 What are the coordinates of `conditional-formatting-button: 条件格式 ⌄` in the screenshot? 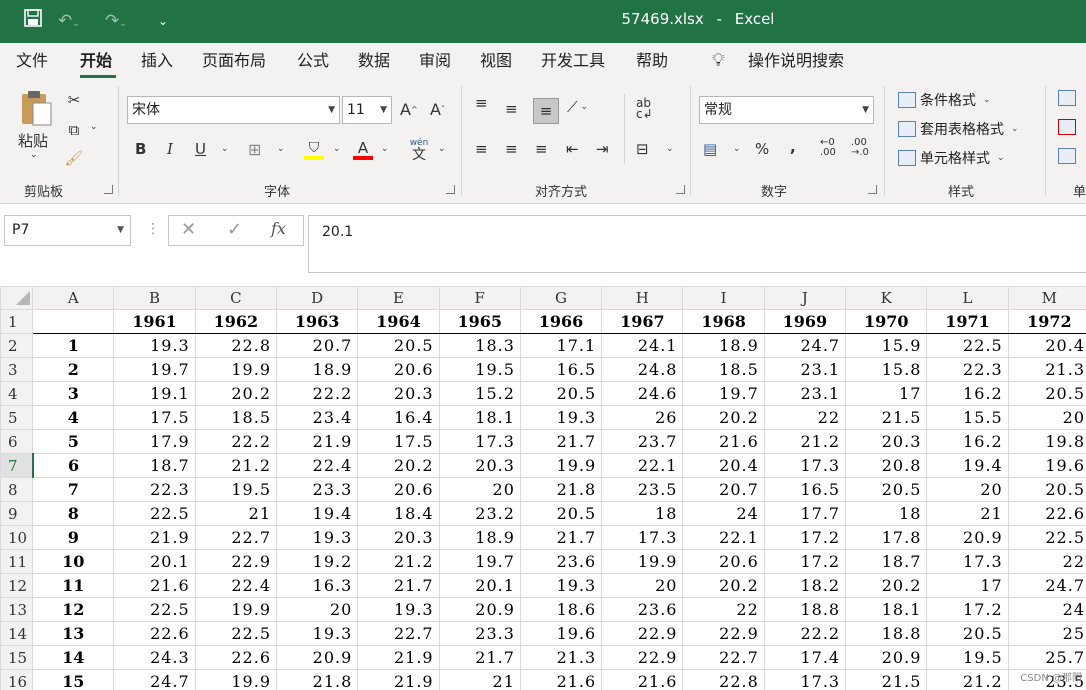 It's located at (944, 100).